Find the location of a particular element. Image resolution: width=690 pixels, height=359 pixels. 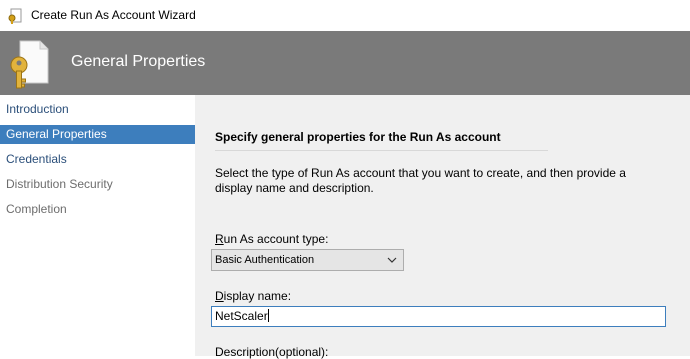

title-bar: Create Run As Account Wizard is located at coordinates (345, 15).